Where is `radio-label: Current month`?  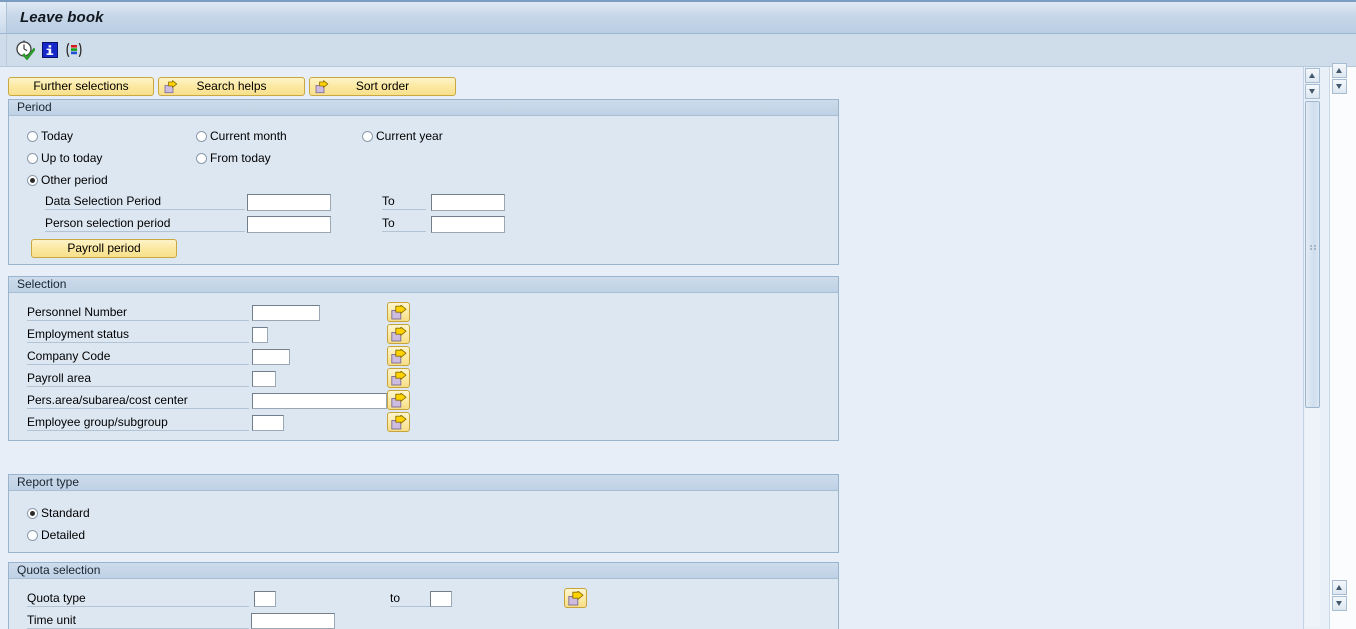
radio-label: Current month is located at coordinates (248, 136).